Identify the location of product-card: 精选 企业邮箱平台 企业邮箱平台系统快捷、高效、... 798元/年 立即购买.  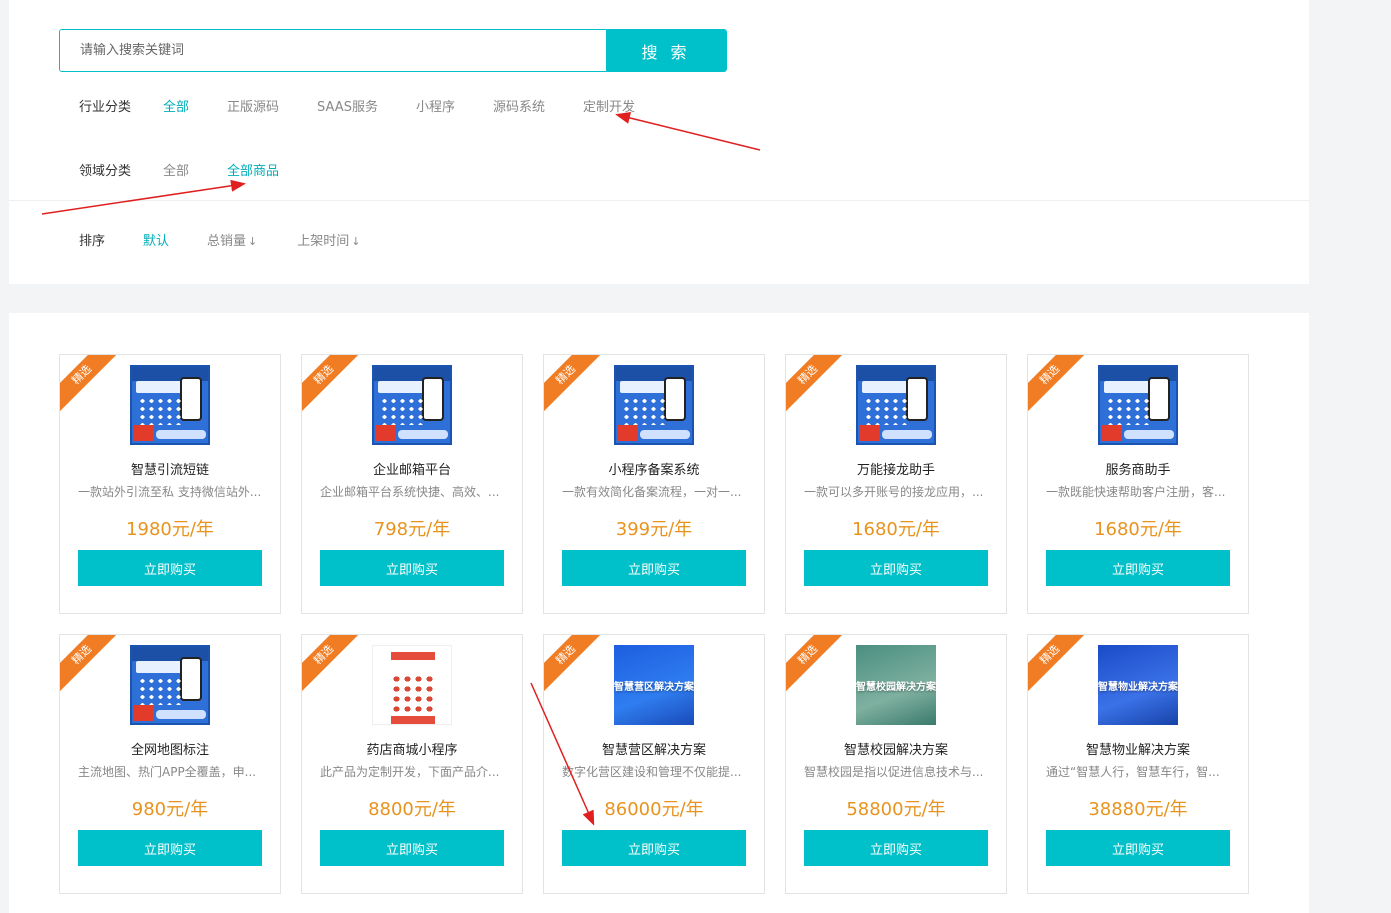
(412, 484).